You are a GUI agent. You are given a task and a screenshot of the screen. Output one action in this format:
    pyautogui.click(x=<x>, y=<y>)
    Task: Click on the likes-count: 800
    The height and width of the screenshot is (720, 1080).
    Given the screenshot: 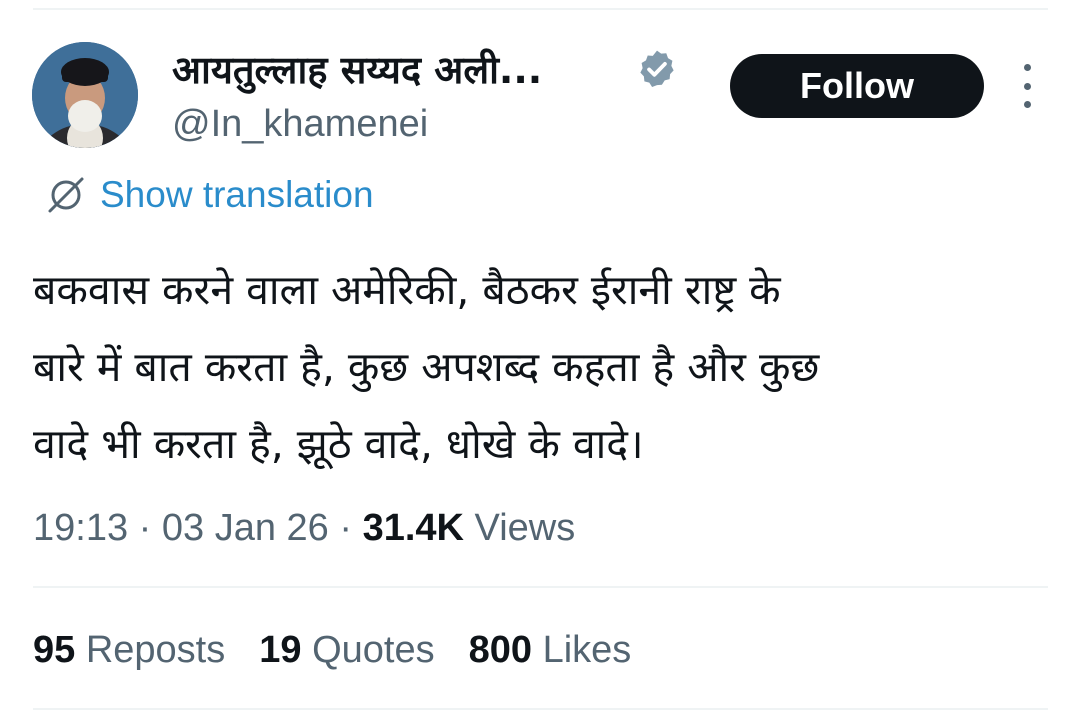 What is the action you would take?
    pyautogui.click(x=500, y=650)
    